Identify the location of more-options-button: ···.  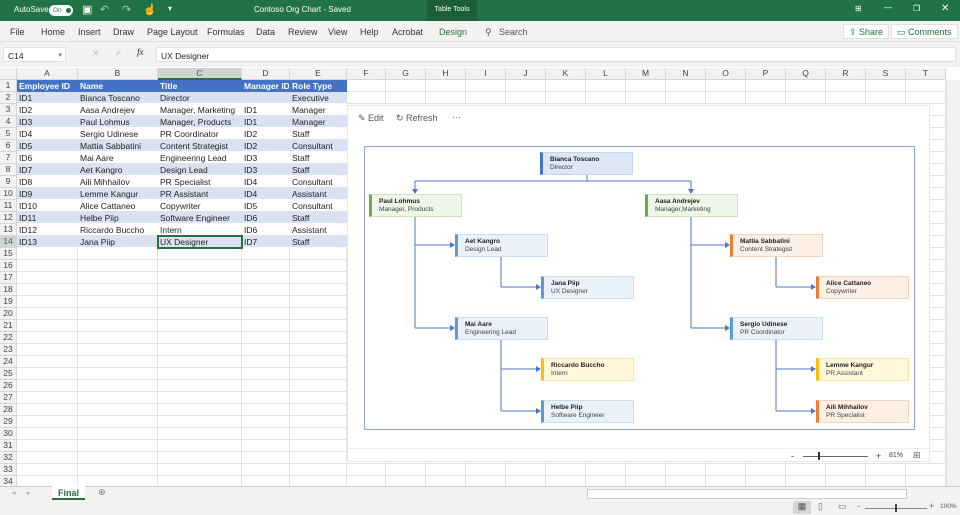
(456, 117).